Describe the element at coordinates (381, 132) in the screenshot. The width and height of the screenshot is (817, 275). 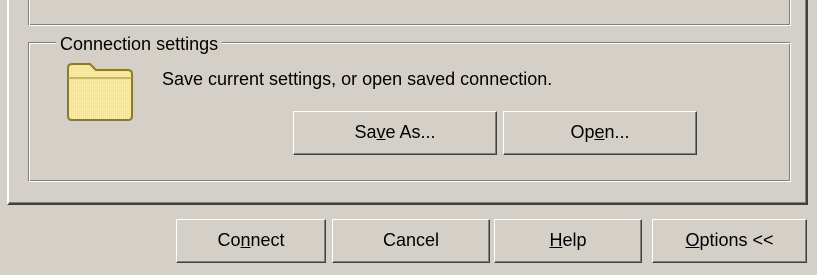
I see `save-as-accelerator: v` at that location.